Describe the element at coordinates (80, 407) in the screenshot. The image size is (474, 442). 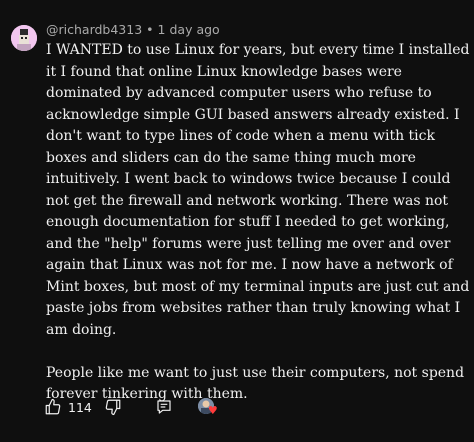
I see `like-count: 114` at that location.